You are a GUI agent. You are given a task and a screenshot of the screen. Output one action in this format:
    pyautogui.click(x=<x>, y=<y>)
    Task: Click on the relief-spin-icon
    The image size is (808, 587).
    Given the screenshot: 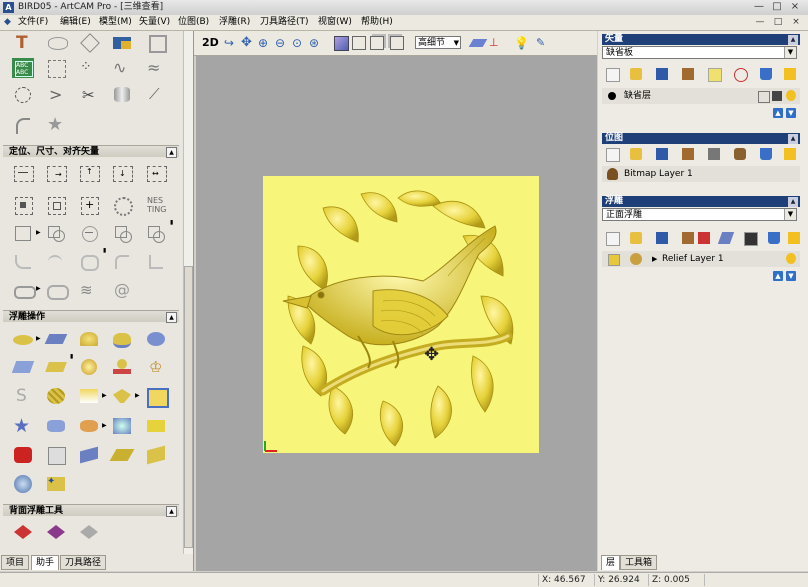 What is the action you would take?
    pyautogui.click(x=157, y=339)
    